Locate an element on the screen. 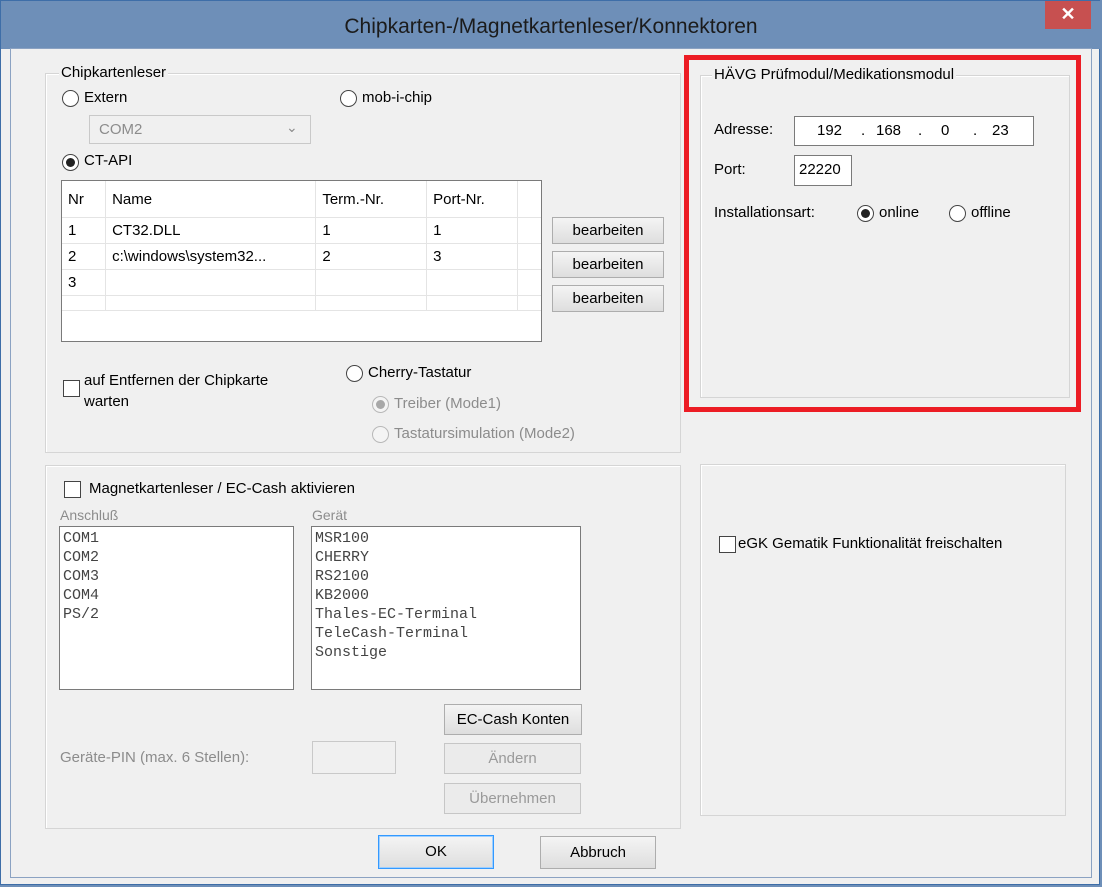 The width and height of the screenshot is (1102, 887). table-row is located at coordinates (301, 303).